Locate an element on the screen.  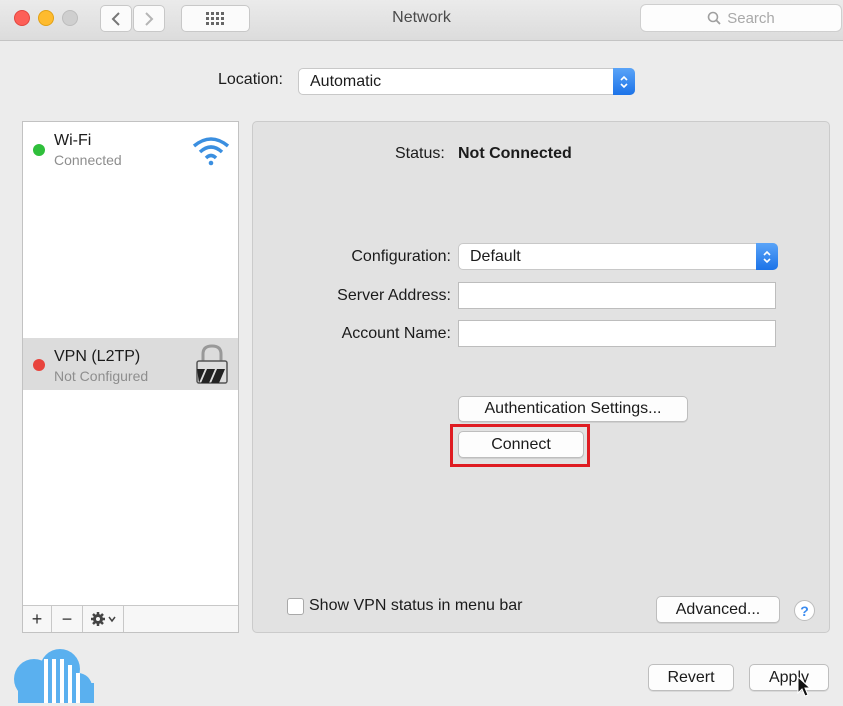
location-label: Location: is located at coordinates (250, 79).